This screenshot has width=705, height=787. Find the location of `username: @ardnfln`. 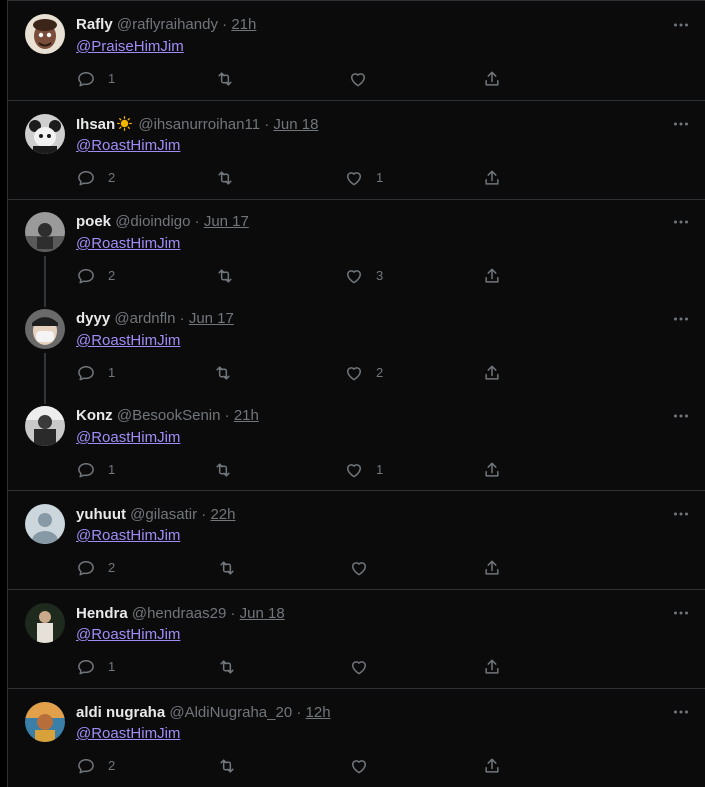

username: @ardnfln is located at coordinates (144, 318).